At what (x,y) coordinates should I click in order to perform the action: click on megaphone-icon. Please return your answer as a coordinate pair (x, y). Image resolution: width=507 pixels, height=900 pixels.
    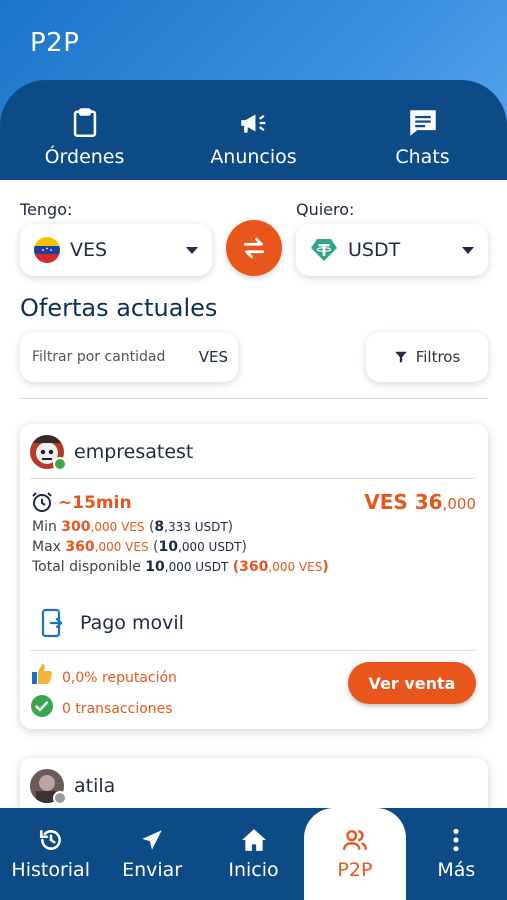
    Looking at the image, I should click on (252, 123).